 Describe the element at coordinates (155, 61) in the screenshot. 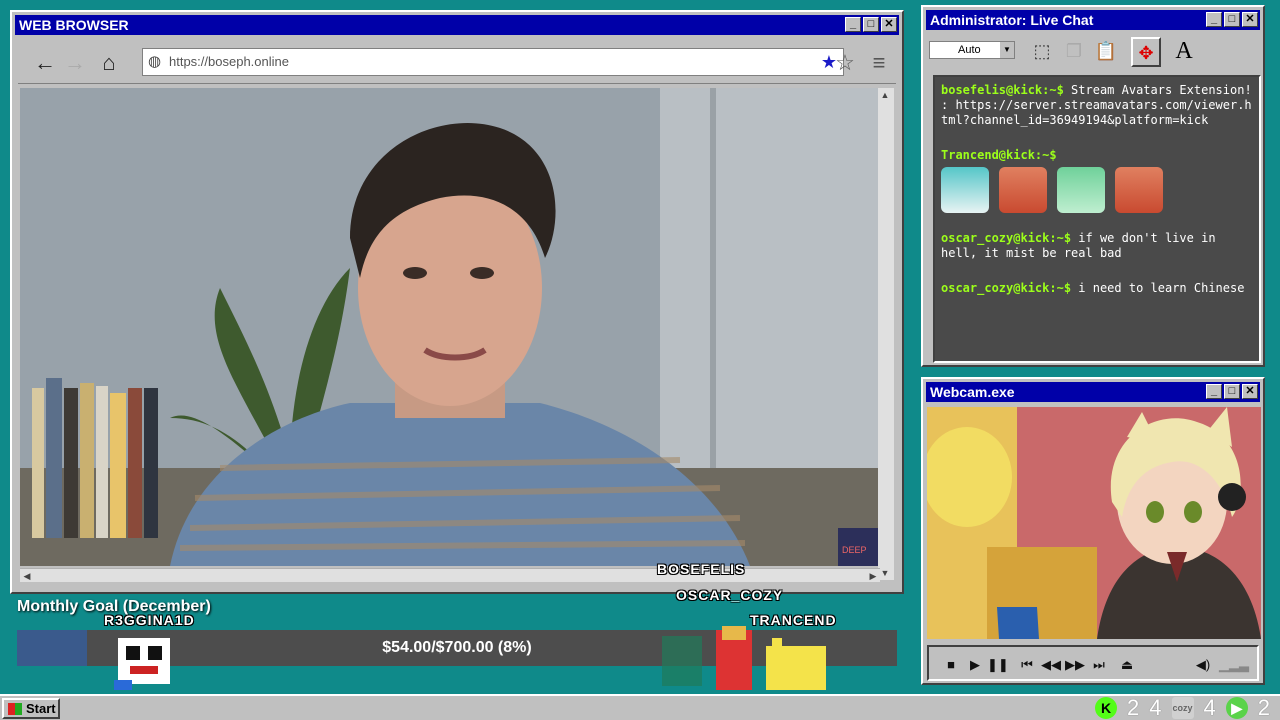

I see `globe-icon: ◍` at that location.